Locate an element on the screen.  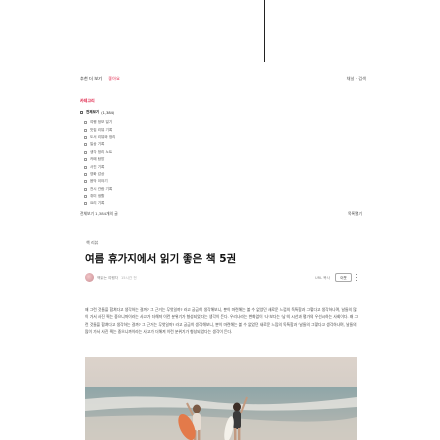
category-item: 영화 감상 is located at coordinates (127, 174).